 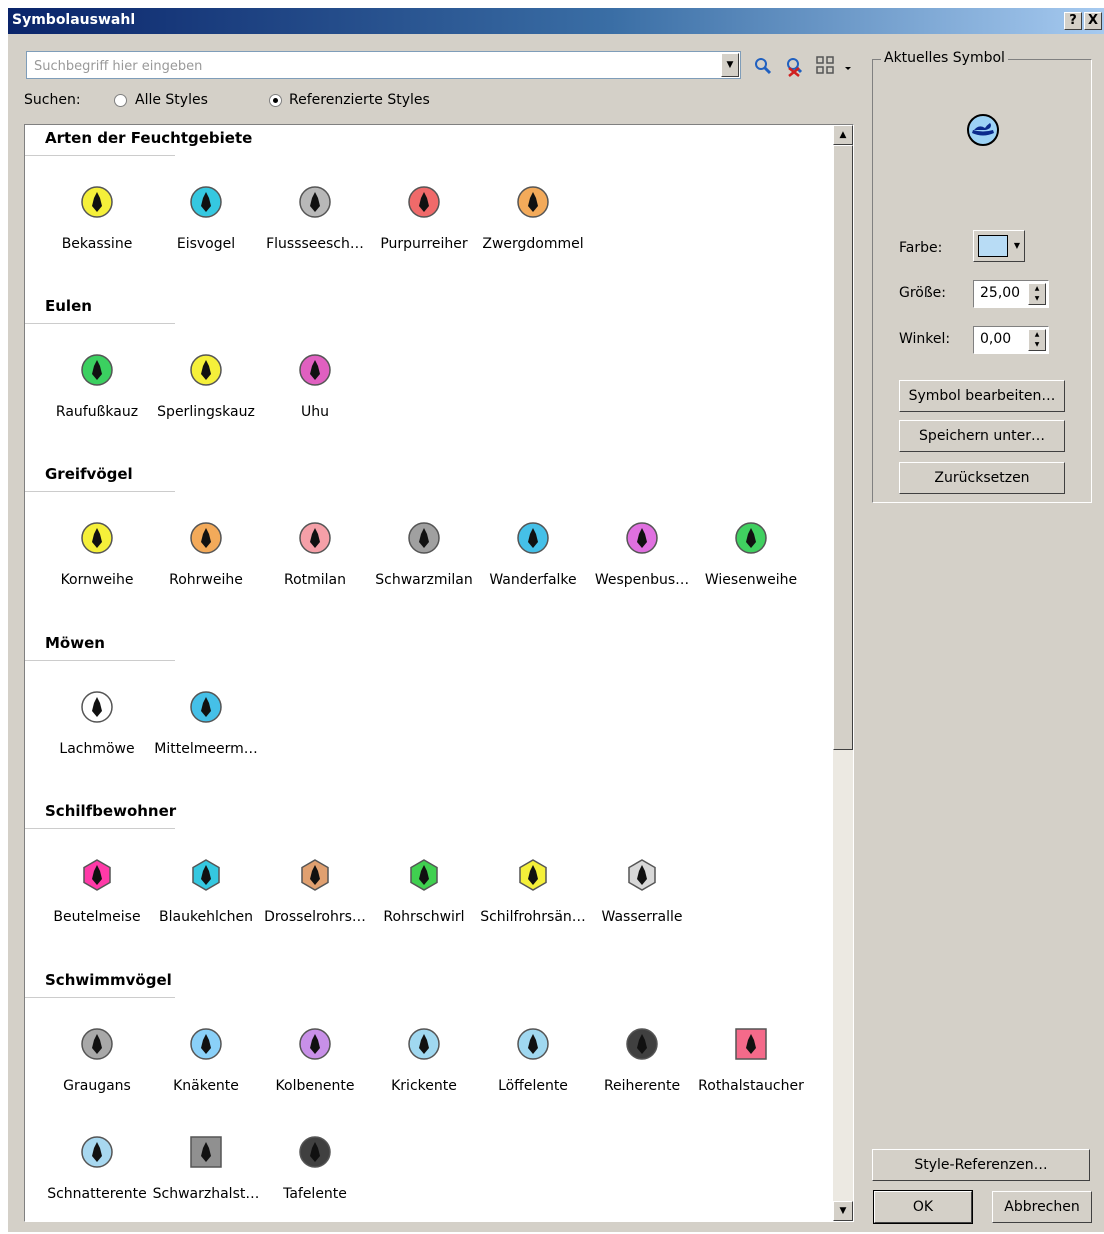 What do you see at coordinates (97, 1168) in the screenshot?
I see `symbol-item: Schnatterente` at bounding box center [97, 1168].